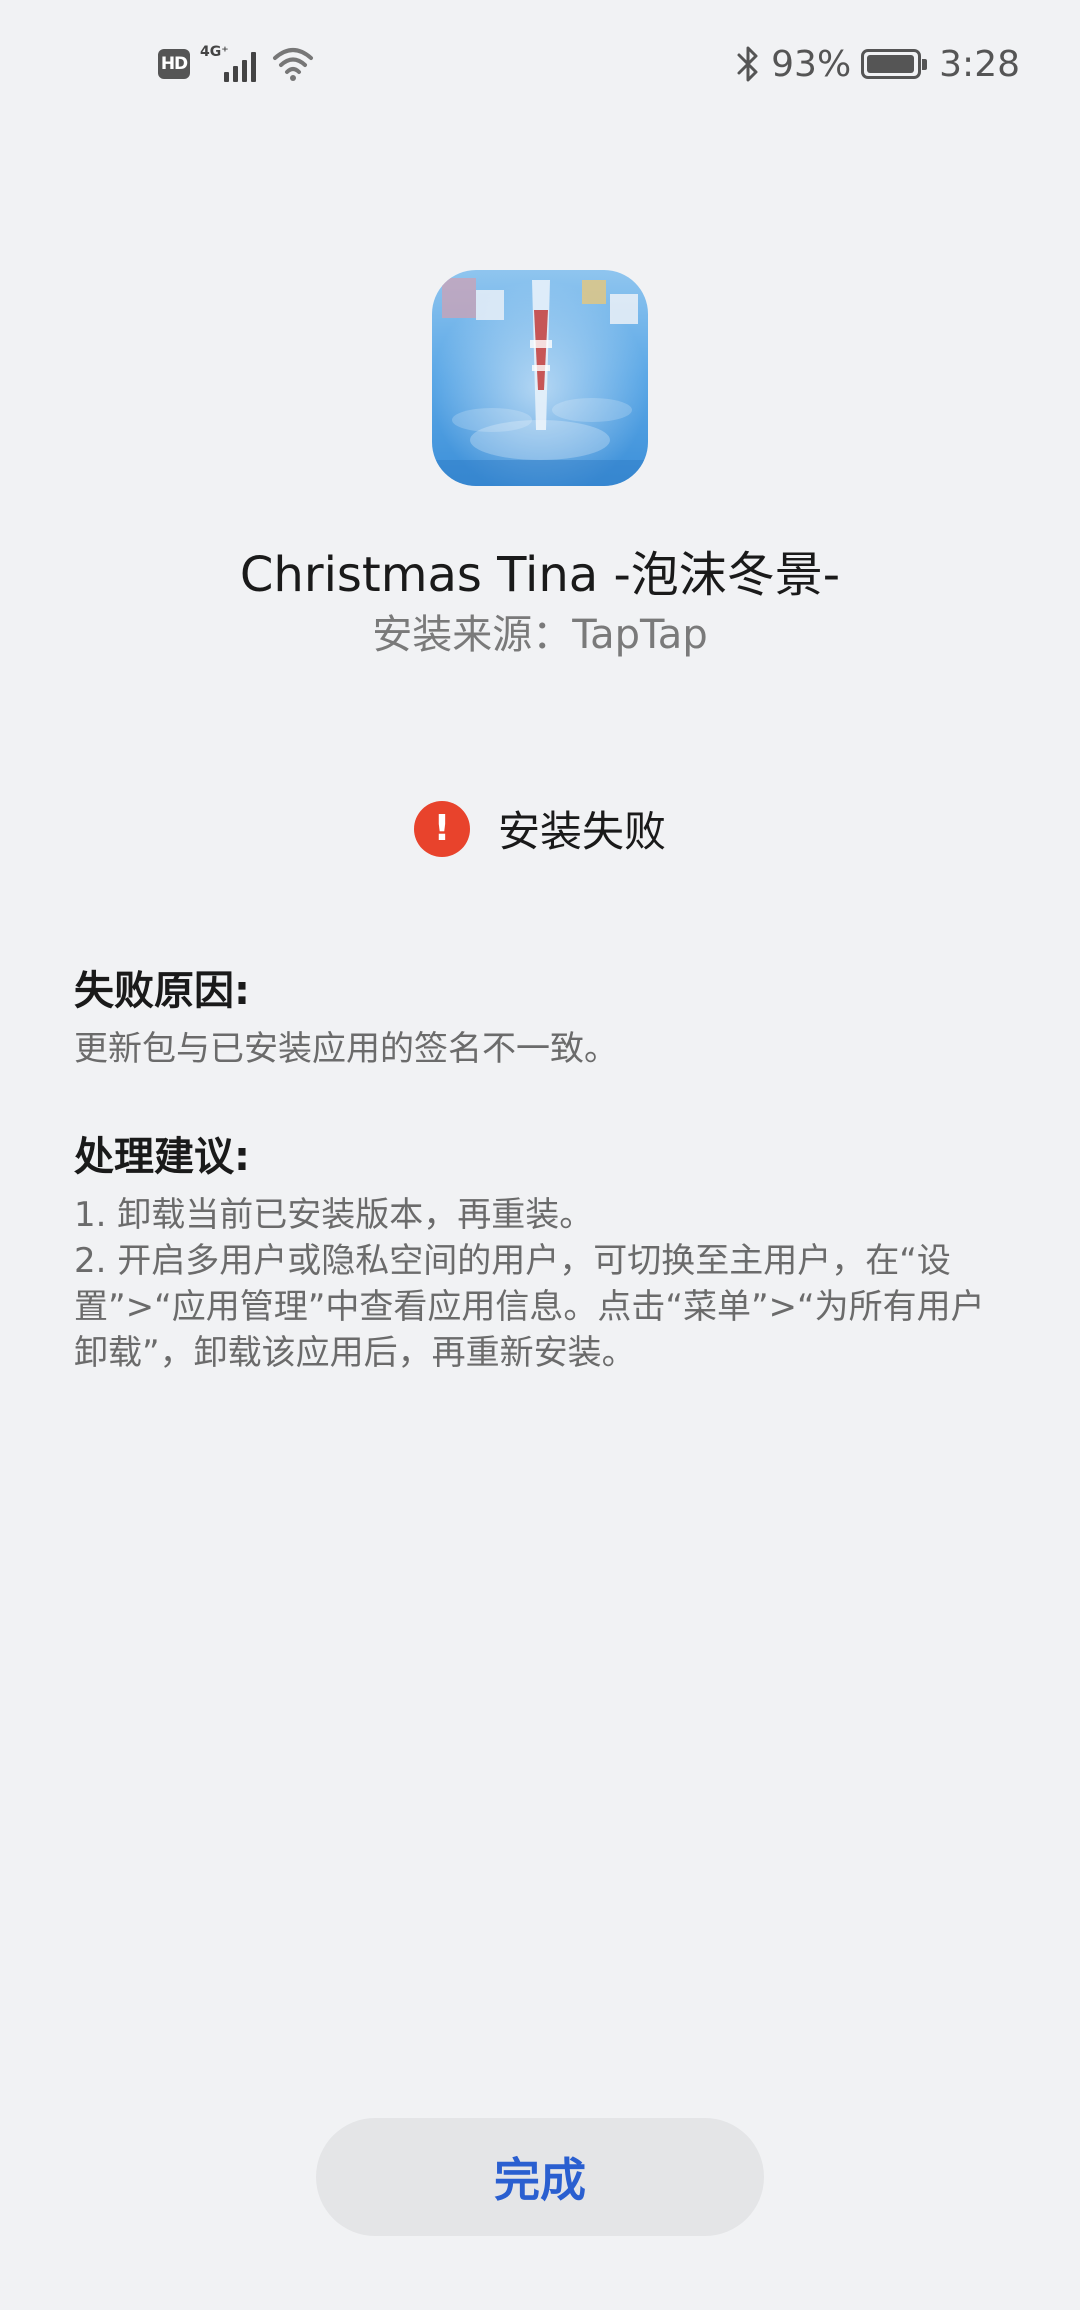  Describe the element at coordinates (540, 63) in the screenshot. I see `status-bar: HD 4G⁺ 93% 3:28` at that location.